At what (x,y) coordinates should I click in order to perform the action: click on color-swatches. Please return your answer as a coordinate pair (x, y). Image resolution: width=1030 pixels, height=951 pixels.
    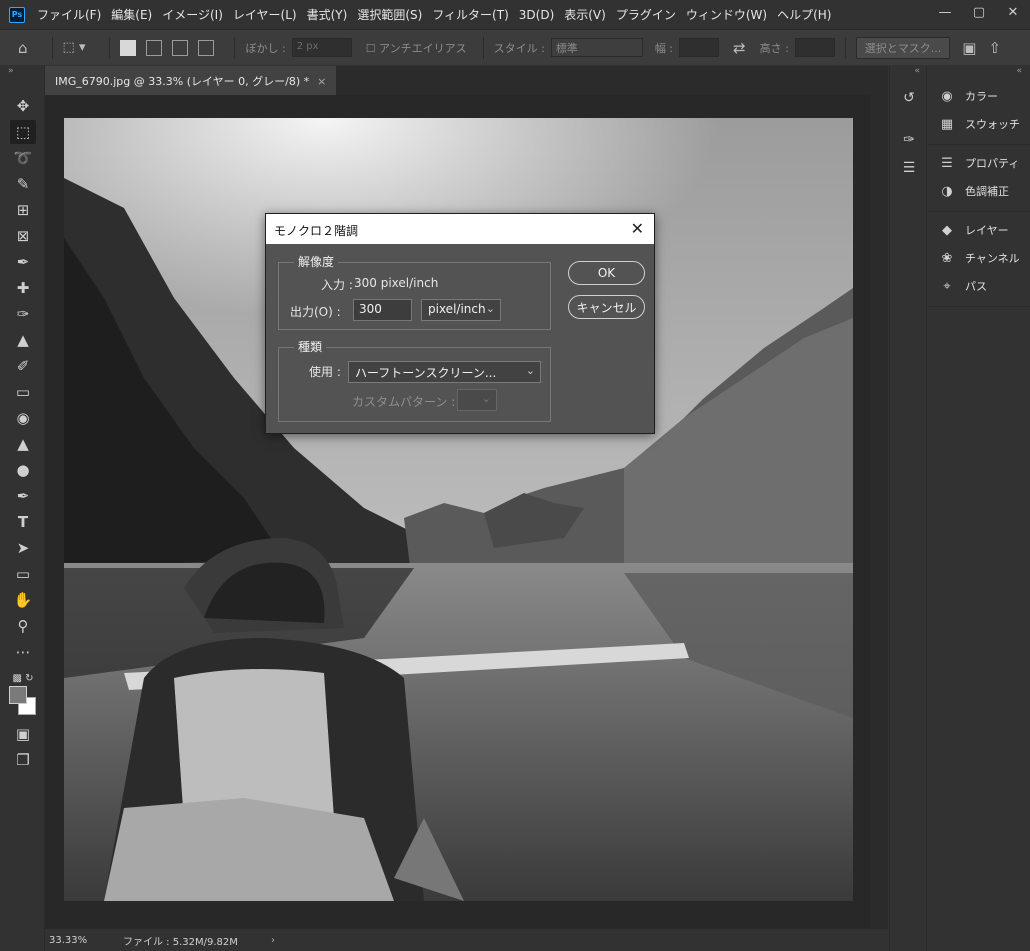
    Looking at the image, I should click on (24, 702).